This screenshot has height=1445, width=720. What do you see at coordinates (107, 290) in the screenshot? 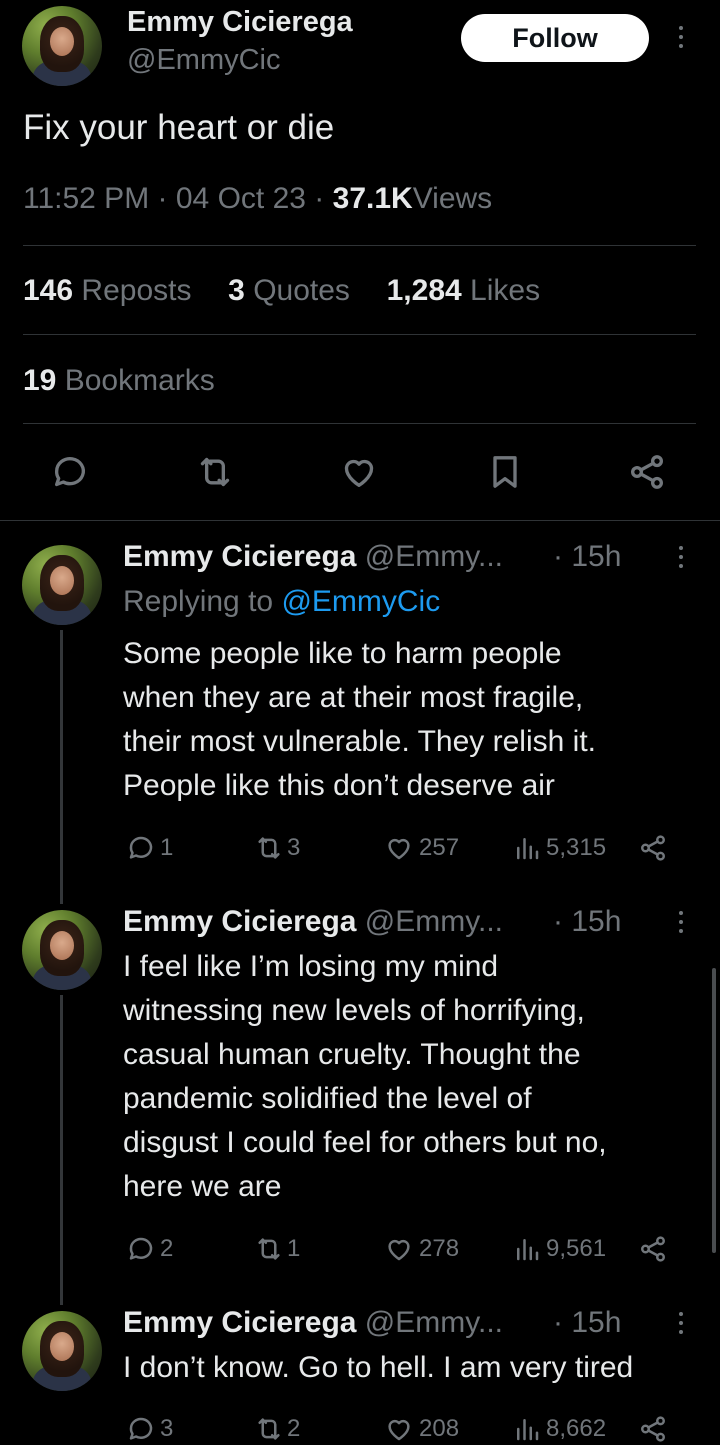
I see `reposts-stat: 146 Reposts` at bounding box center [107, 290].